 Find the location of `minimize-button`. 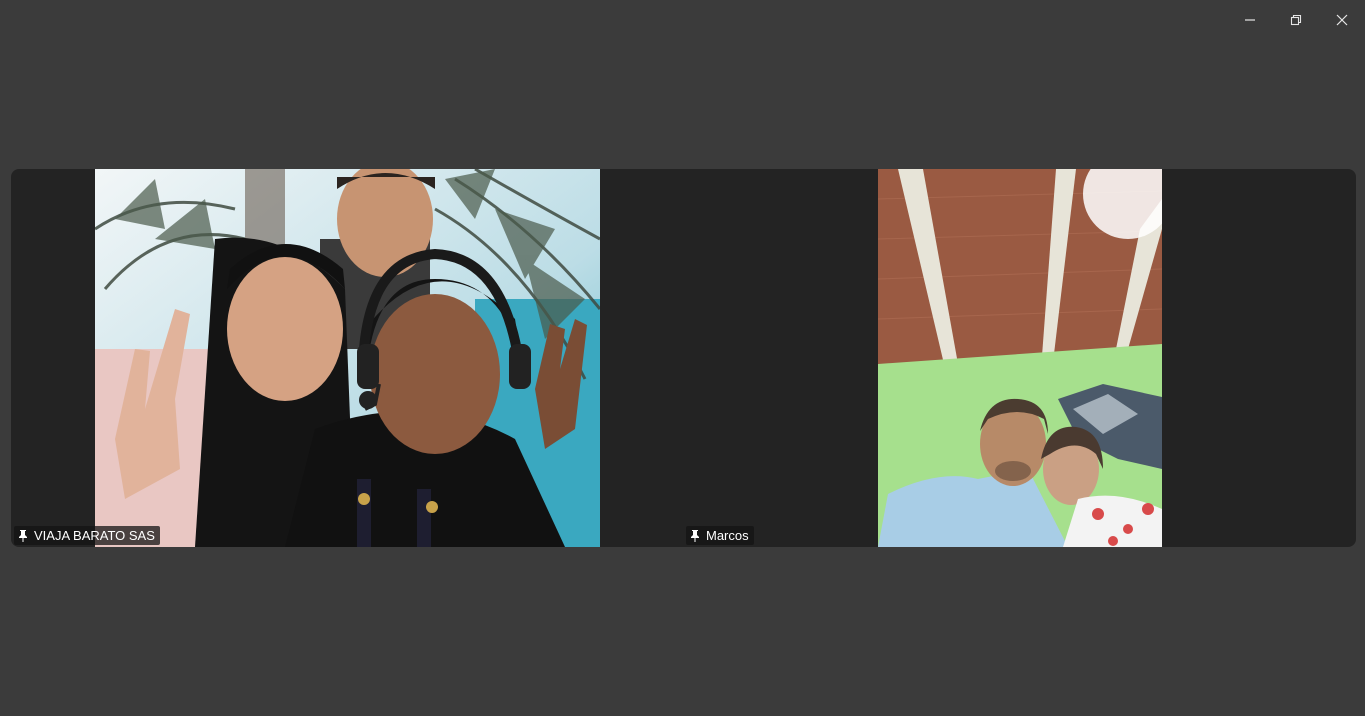

minimize-button is located at coordinates (1250, 20).